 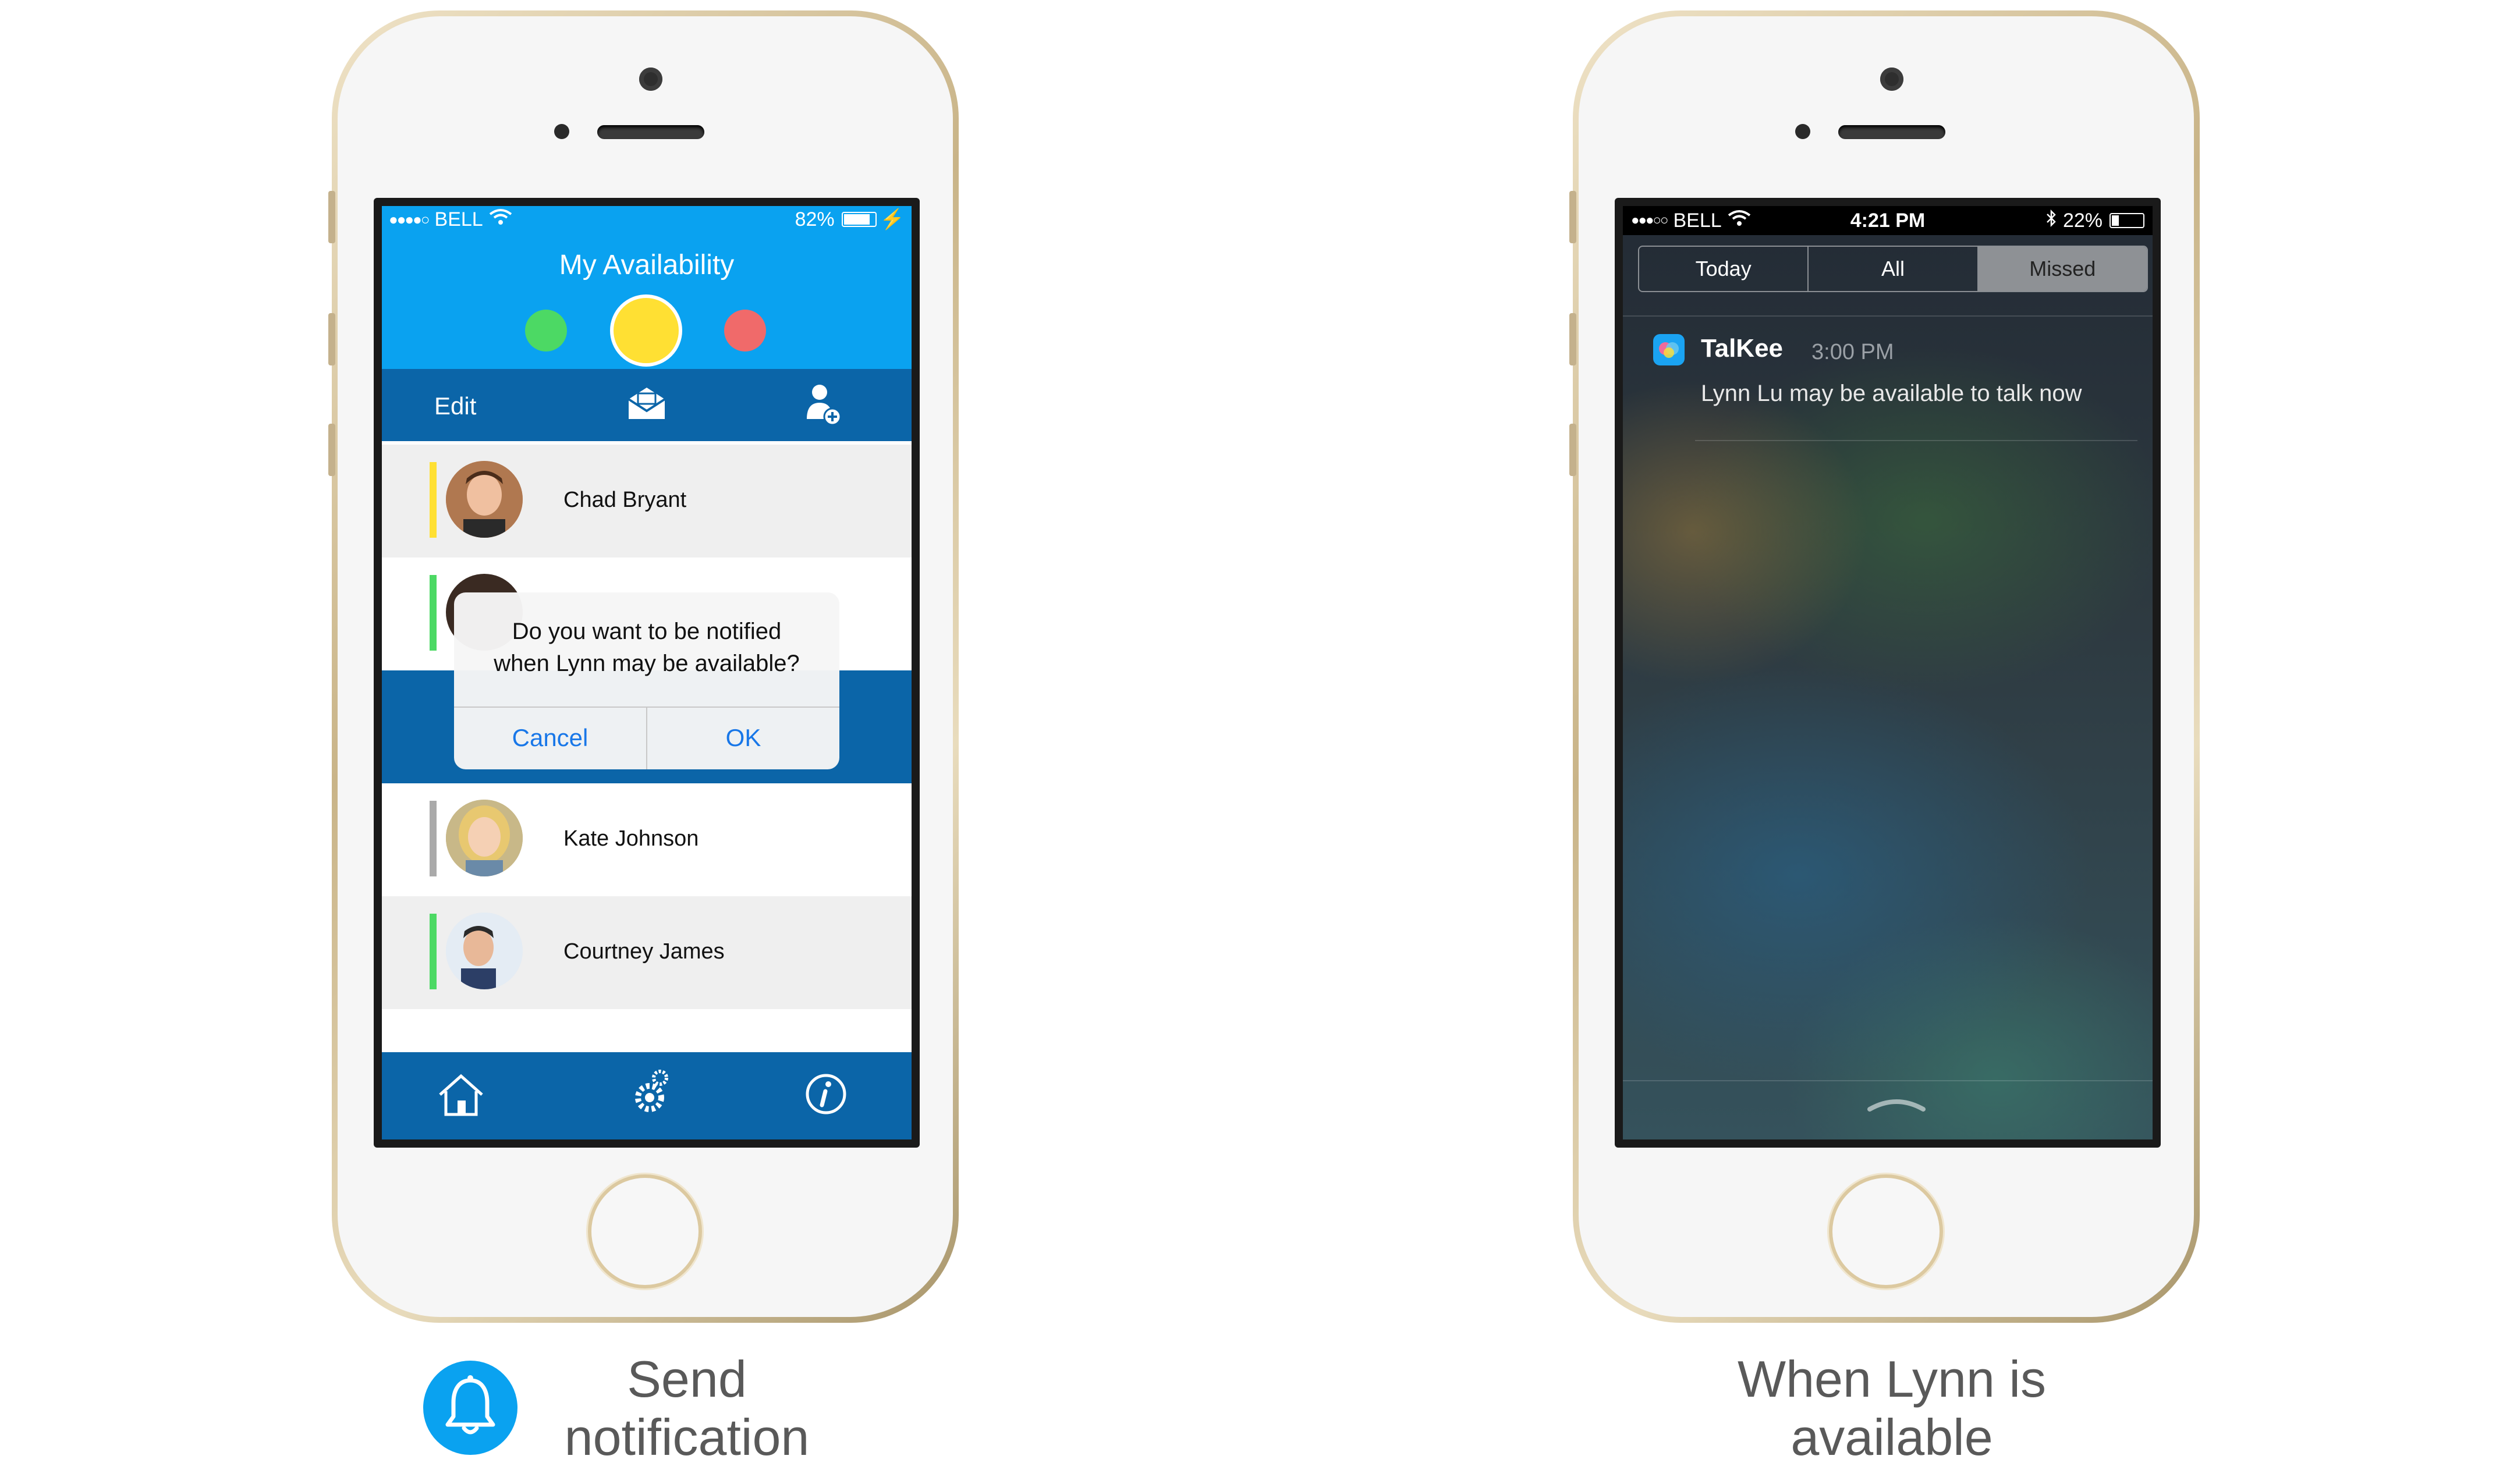 I want to click on home-icon, so click(x=461, y=1096).